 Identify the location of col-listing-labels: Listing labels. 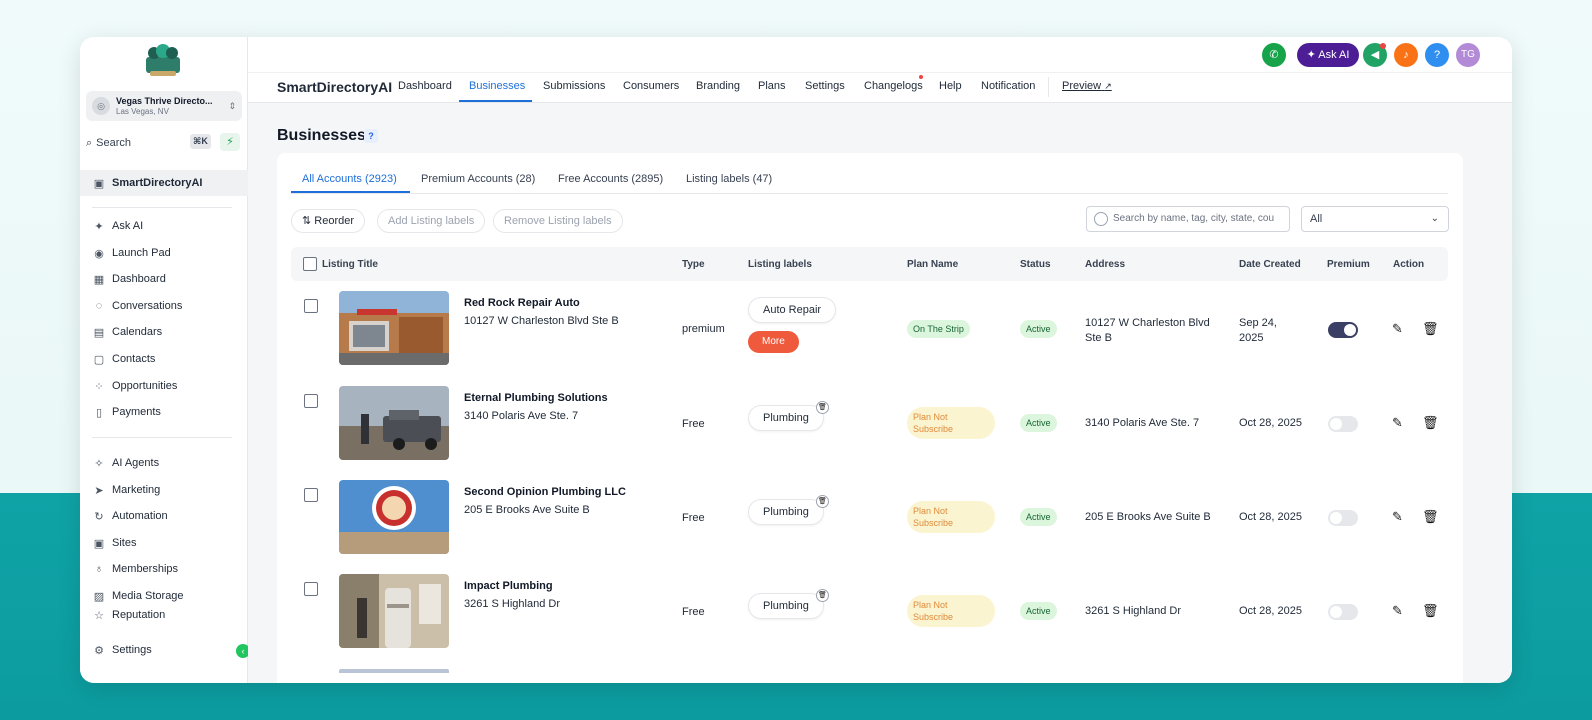
(780, 264).